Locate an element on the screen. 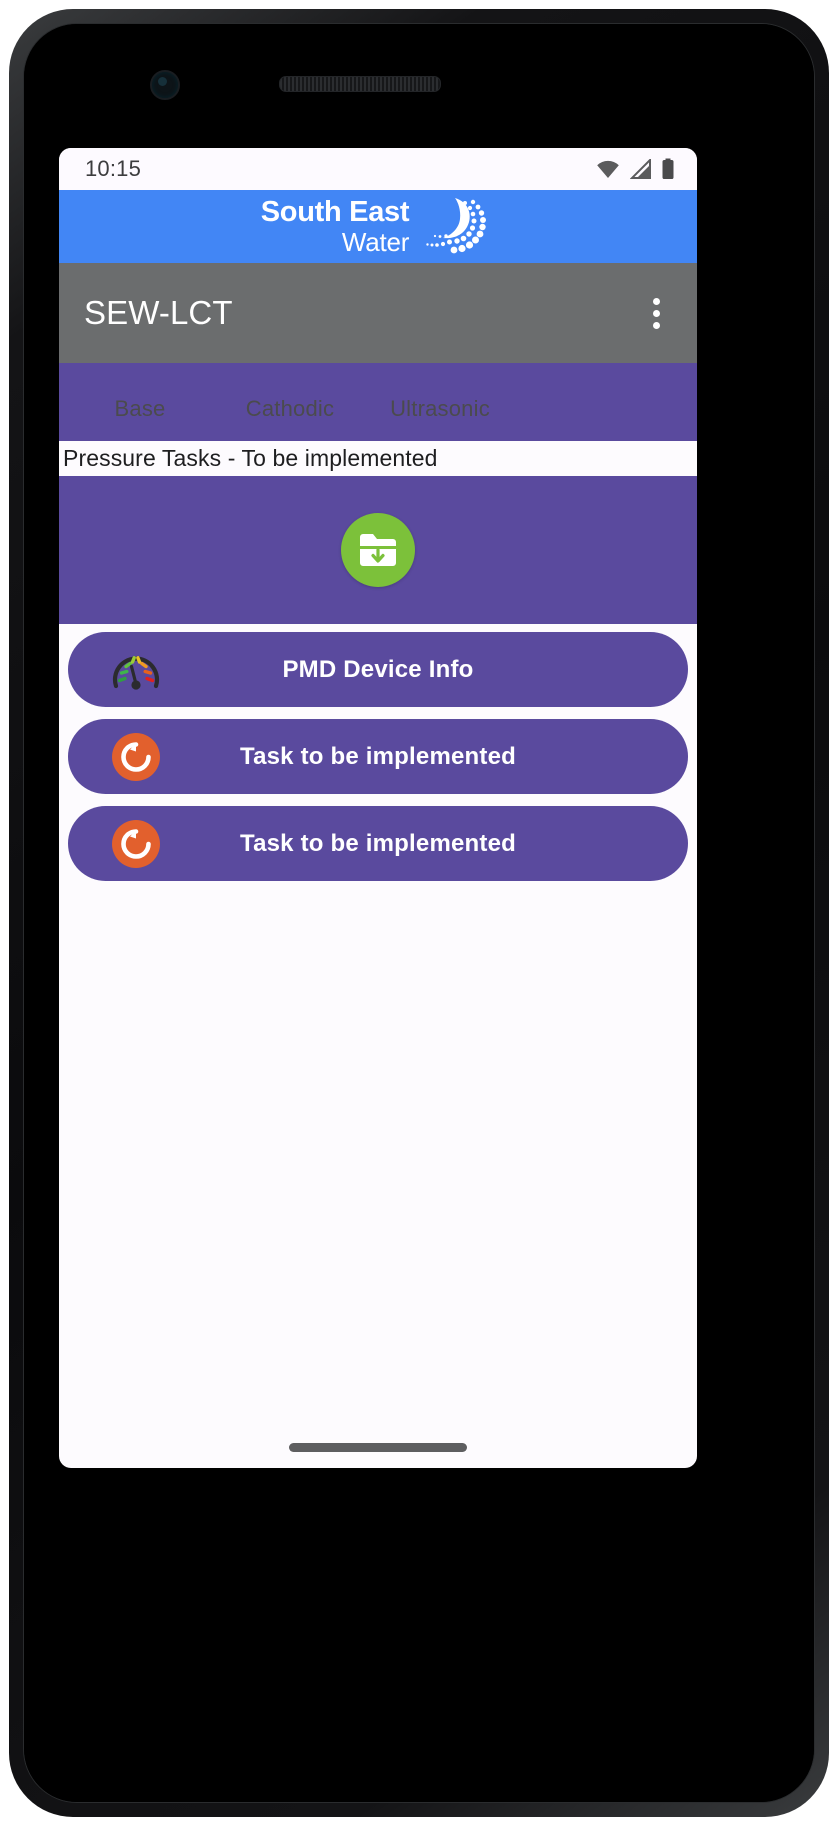  app-bar: SEW-LCT is located at coordinates (378, 313).